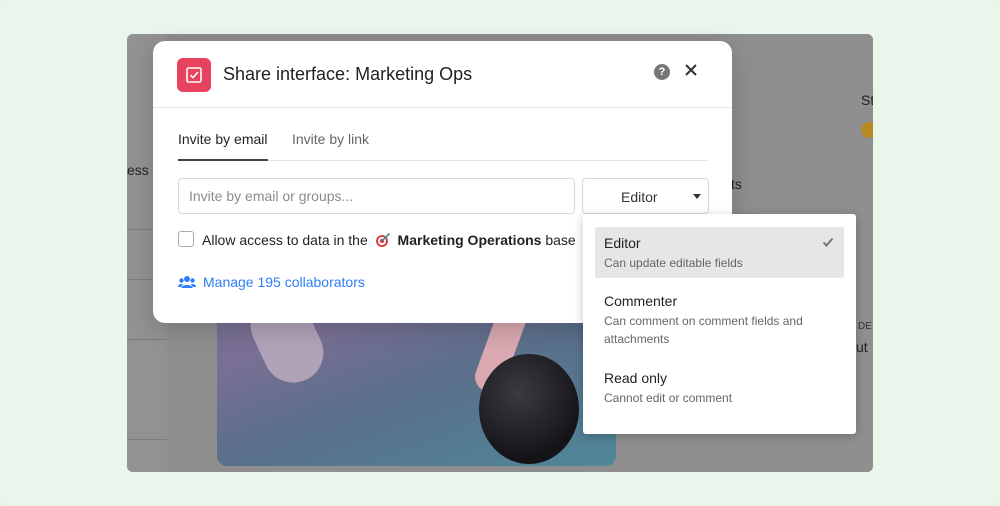  What do you see at coordinates (348, 74) in the screenshot?
I see `dialog-title: Share interface: Marketing Ops` at bounding box center [348, 74].